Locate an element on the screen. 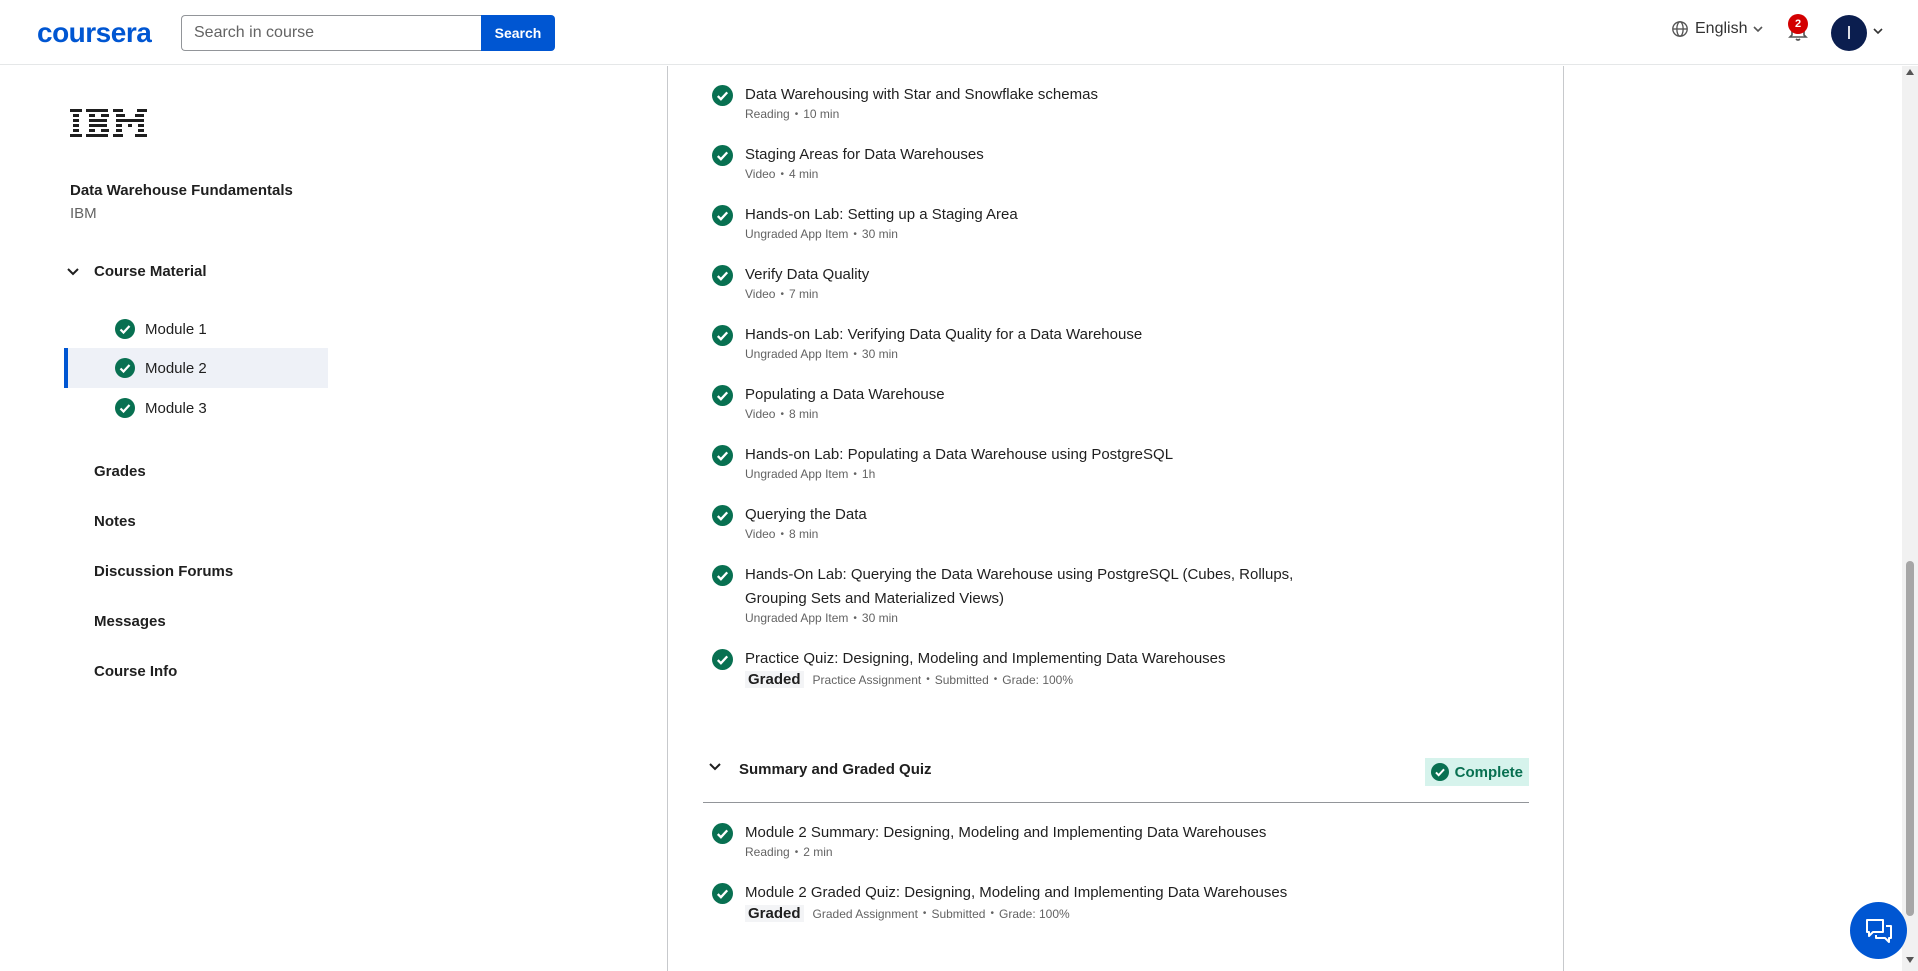 Image resolution: width=1918 pixels, height=971 pixels. search-button: Search is located at coordinates (518, 33).